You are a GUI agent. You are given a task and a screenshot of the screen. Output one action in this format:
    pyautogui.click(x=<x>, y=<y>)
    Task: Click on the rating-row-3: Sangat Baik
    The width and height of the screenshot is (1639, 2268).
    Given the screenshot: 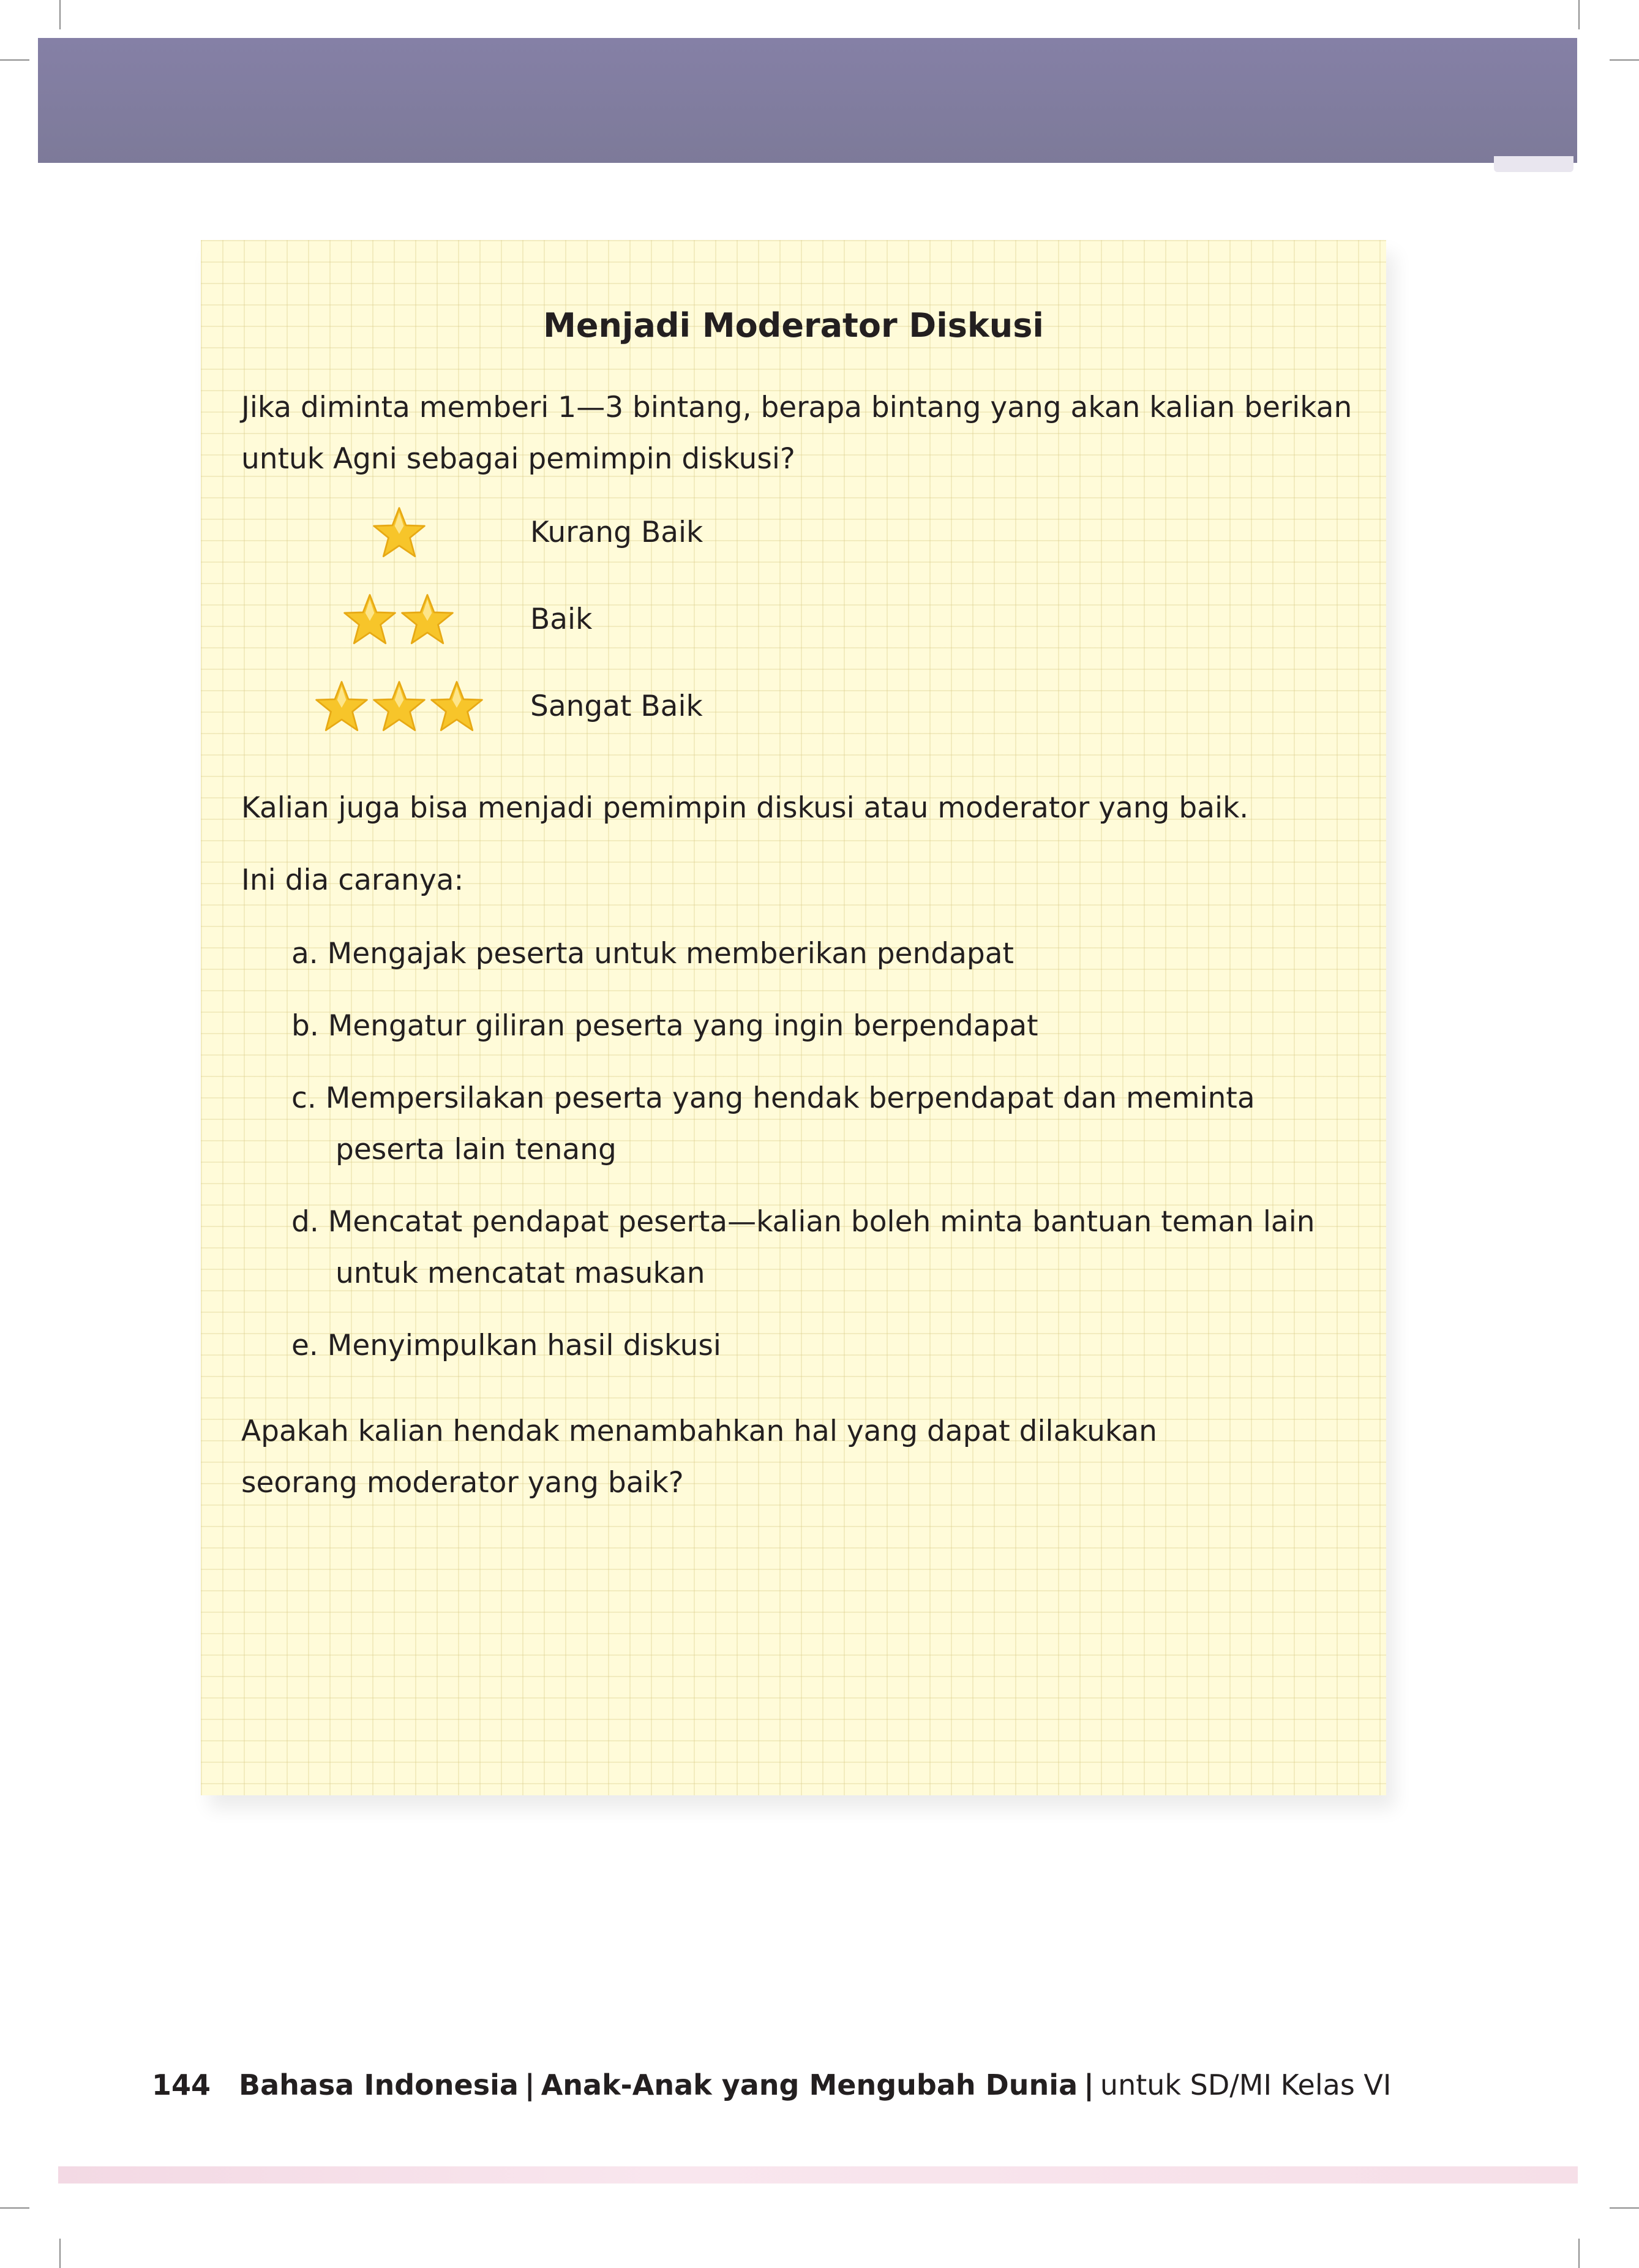 What is the action you would take?
    pyautogui.click(x=568, y=709)
    